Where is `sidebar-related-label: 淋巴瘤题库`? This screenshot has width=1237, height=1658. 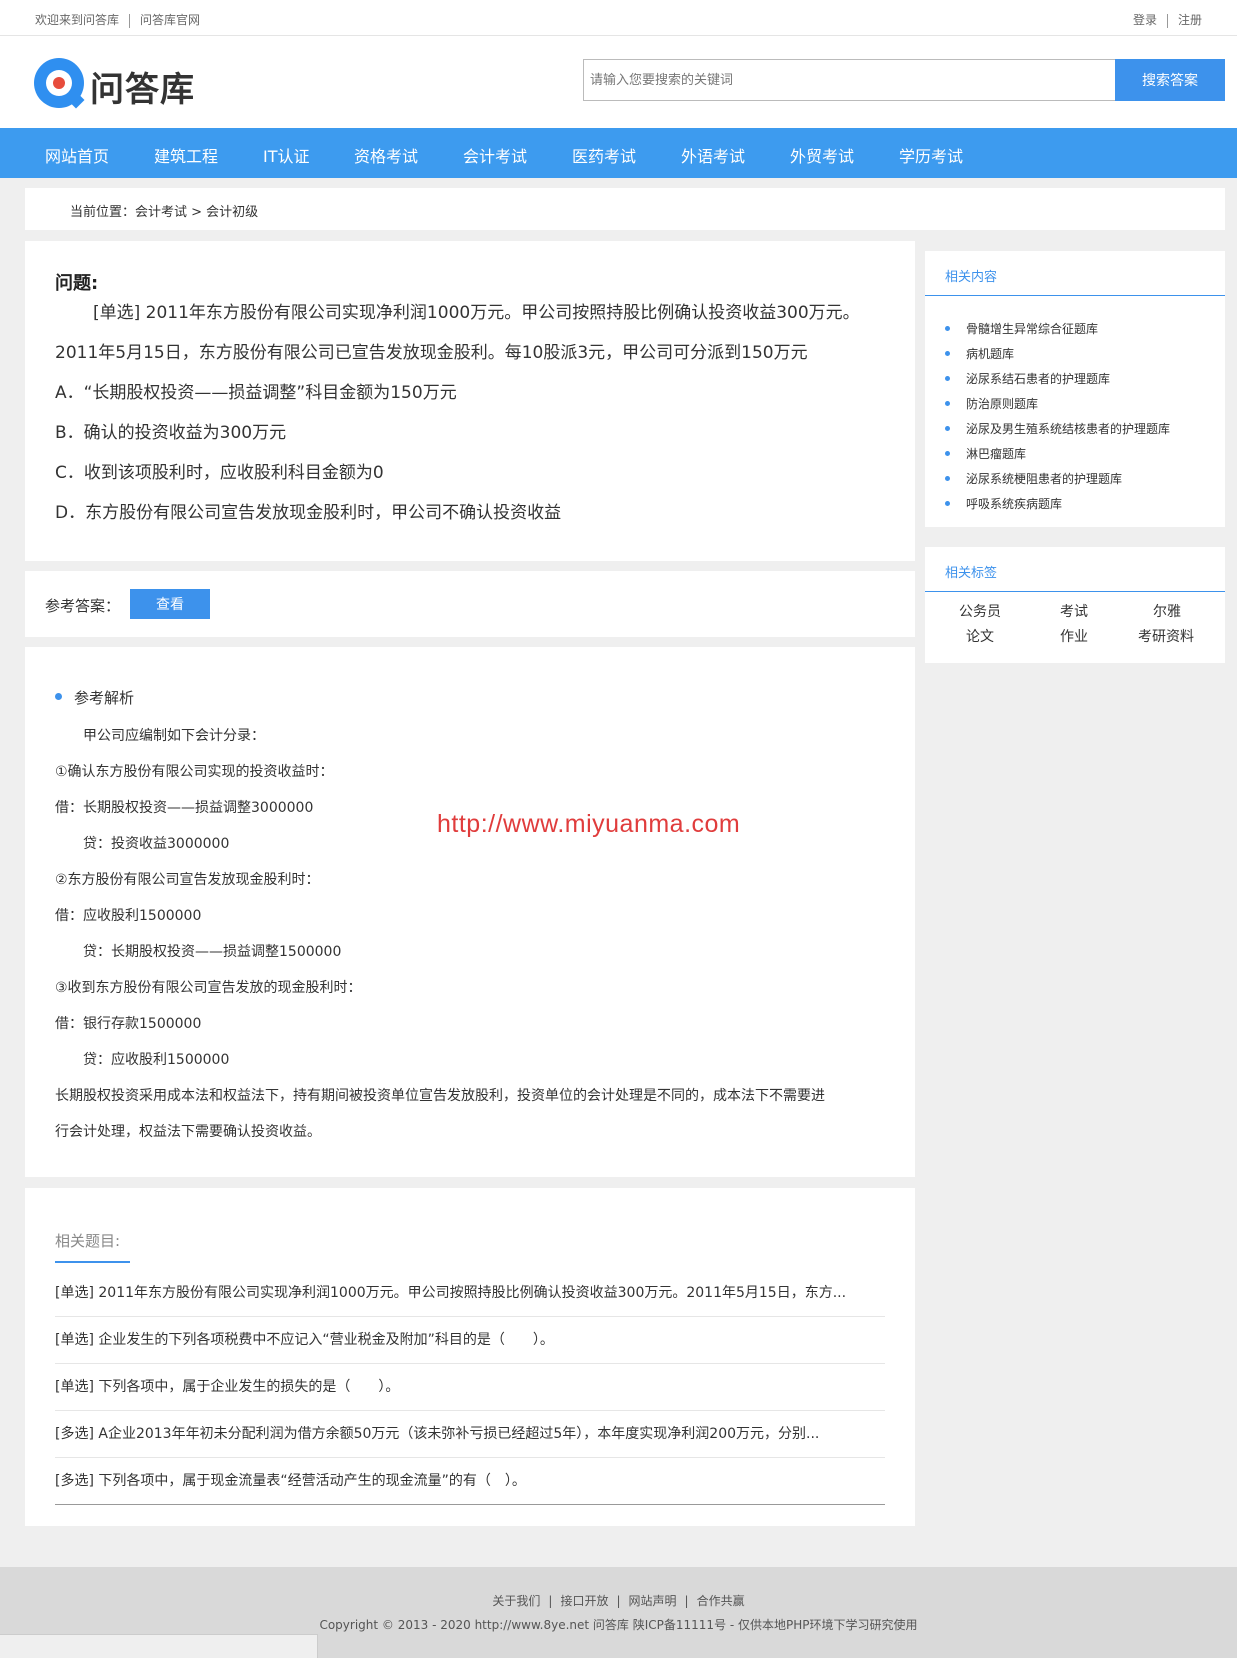 sidebar-related-label: 淋巴瘤题库 is located at coordinates (996, 454).